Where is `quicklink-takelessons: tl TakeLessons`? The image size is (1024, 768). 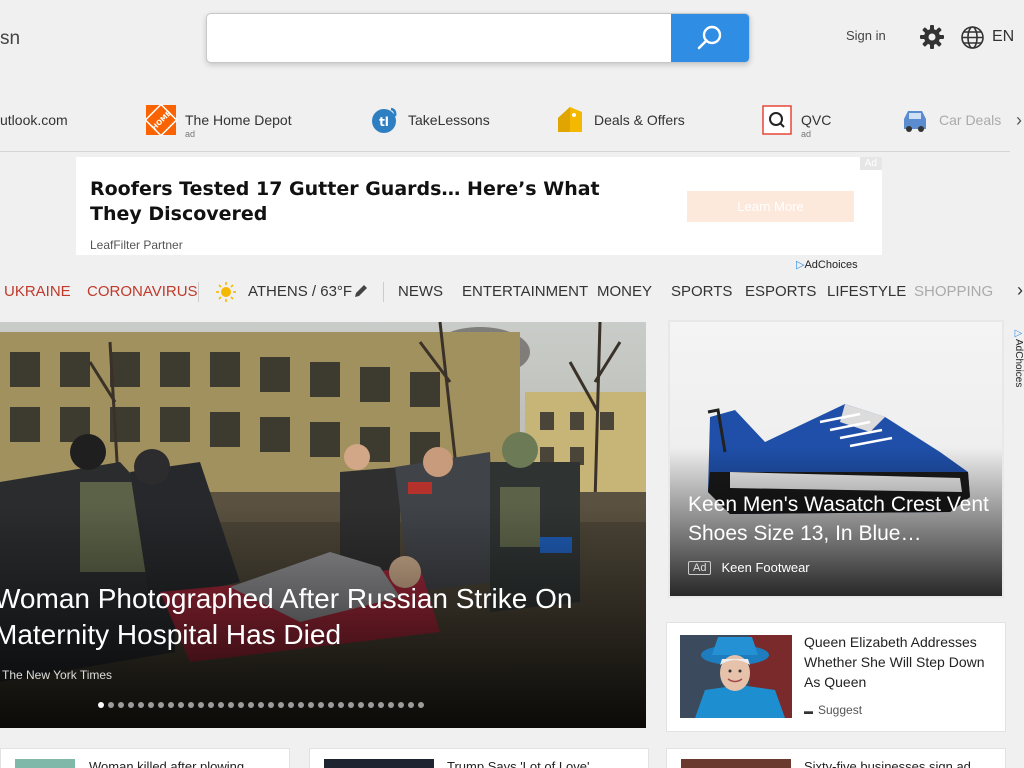
quicklink-takelessons: tl TakeLessons is located at coordinates (429, 120).